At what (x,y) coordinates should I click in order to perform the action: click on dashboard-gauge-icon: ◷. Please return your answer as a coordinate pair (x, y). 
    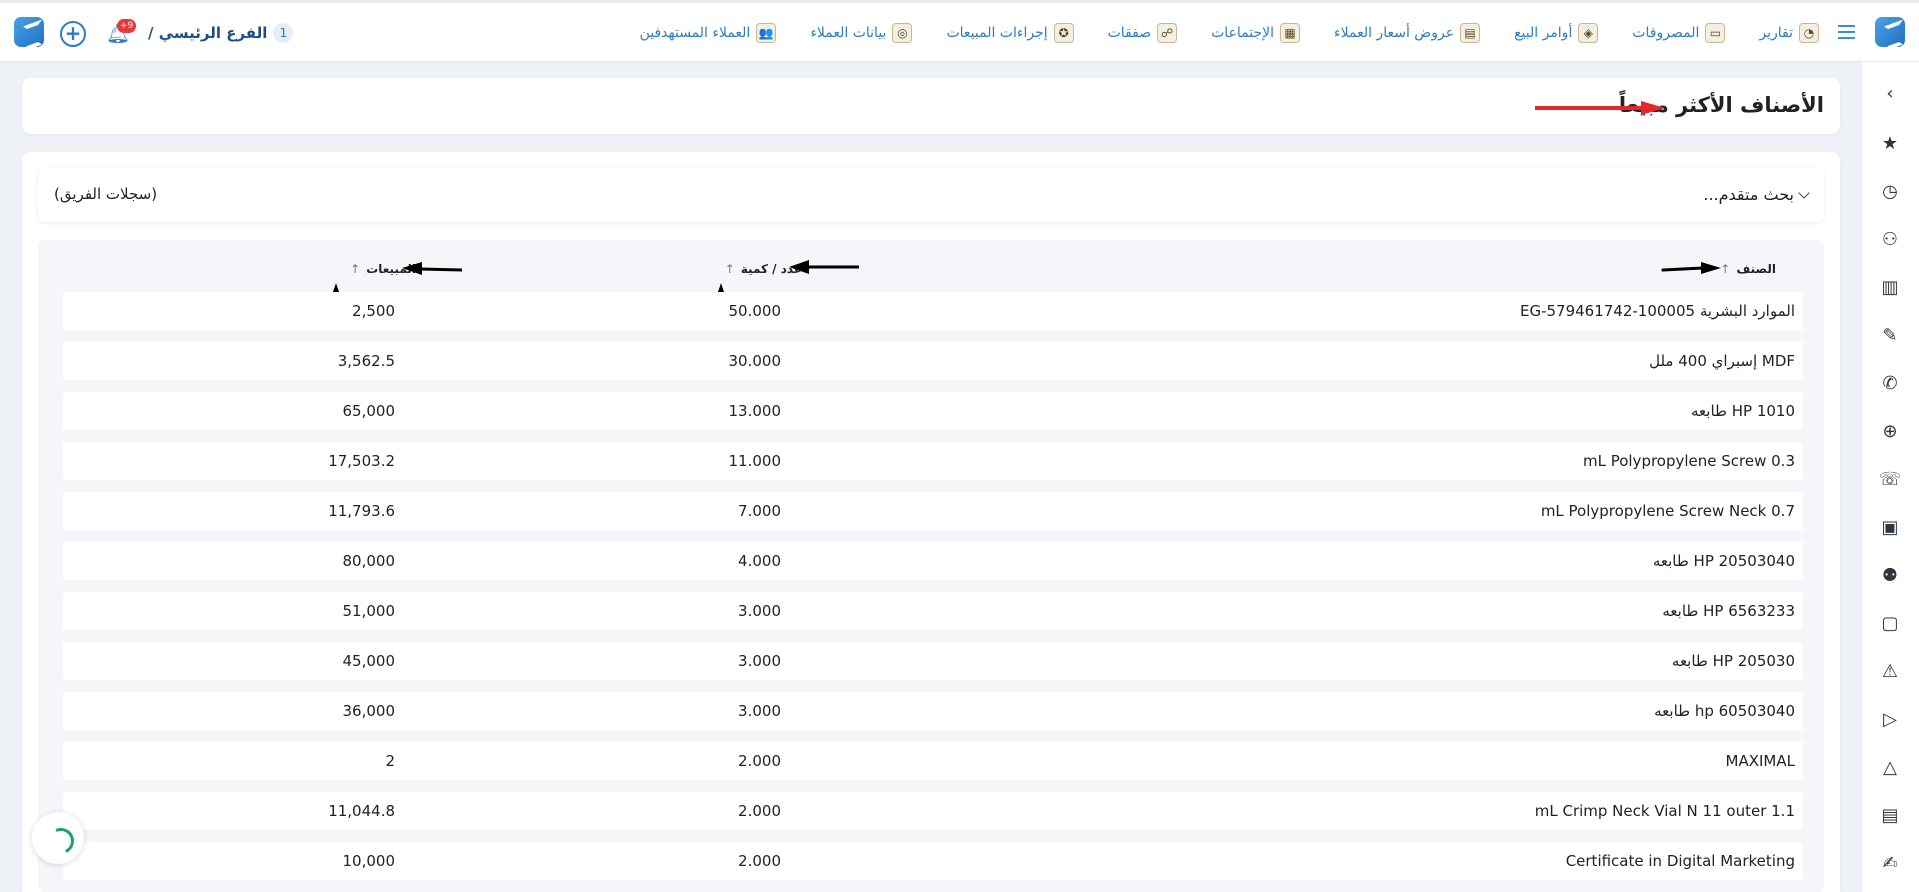
    Looking at the image, I should click on (1890, 192).